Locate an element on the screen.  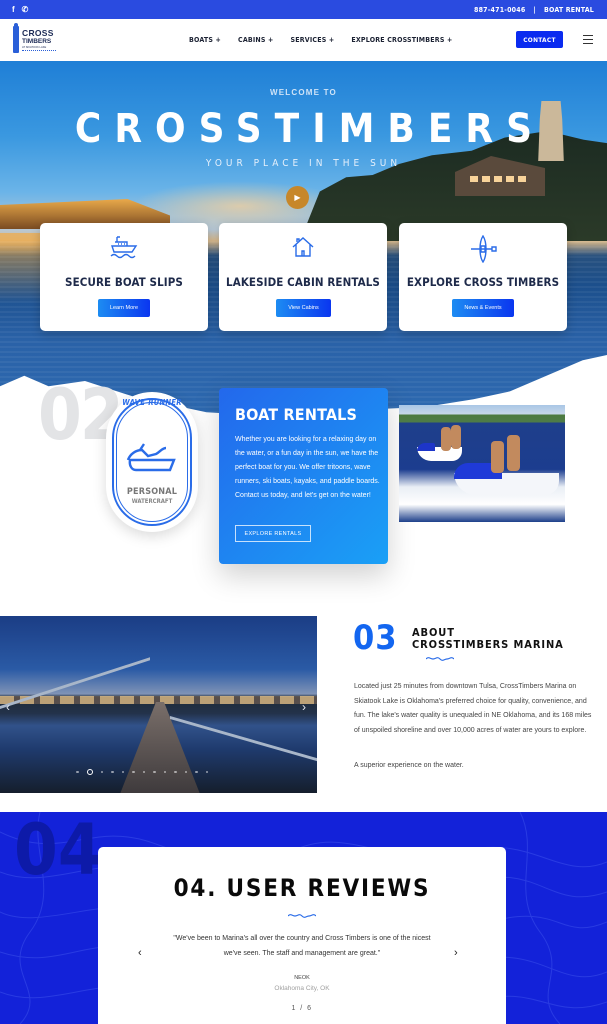
logo-wave is located at coordinates (39, 51).